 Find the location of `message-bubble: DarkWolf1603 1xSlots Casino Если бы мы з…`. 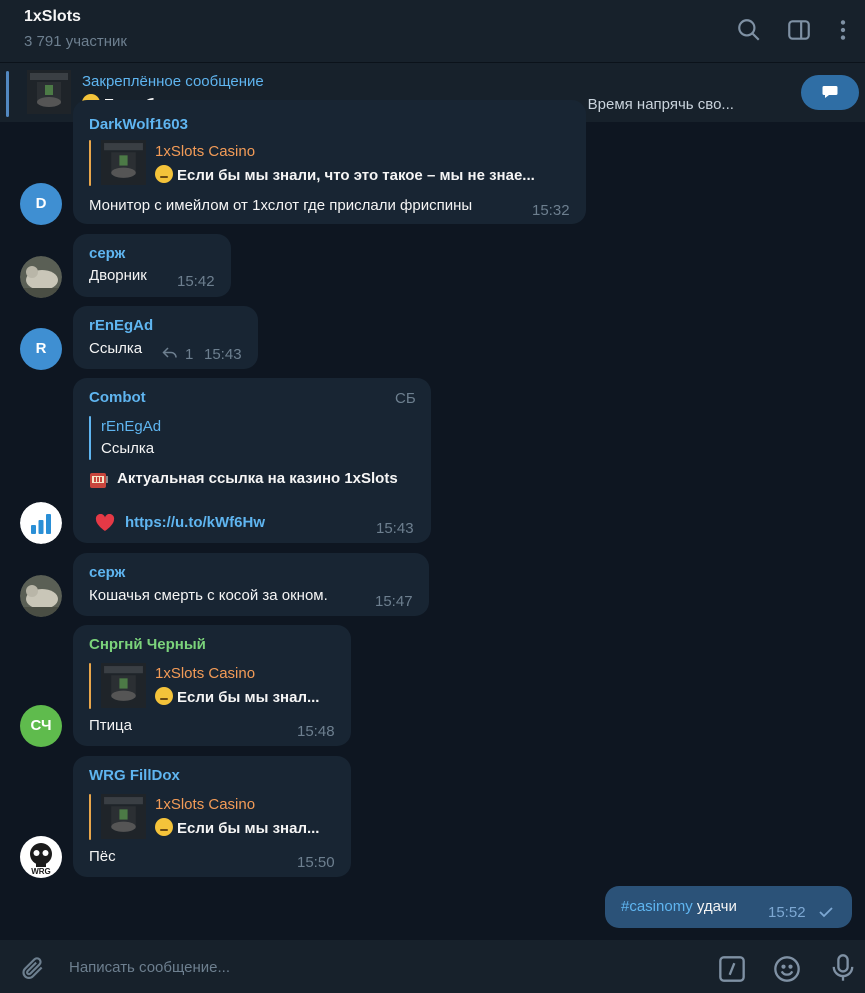

message-bubble: DarkWolf1603 1xSlots Casino Если бы мы з… is located at coordinates (329, 162).